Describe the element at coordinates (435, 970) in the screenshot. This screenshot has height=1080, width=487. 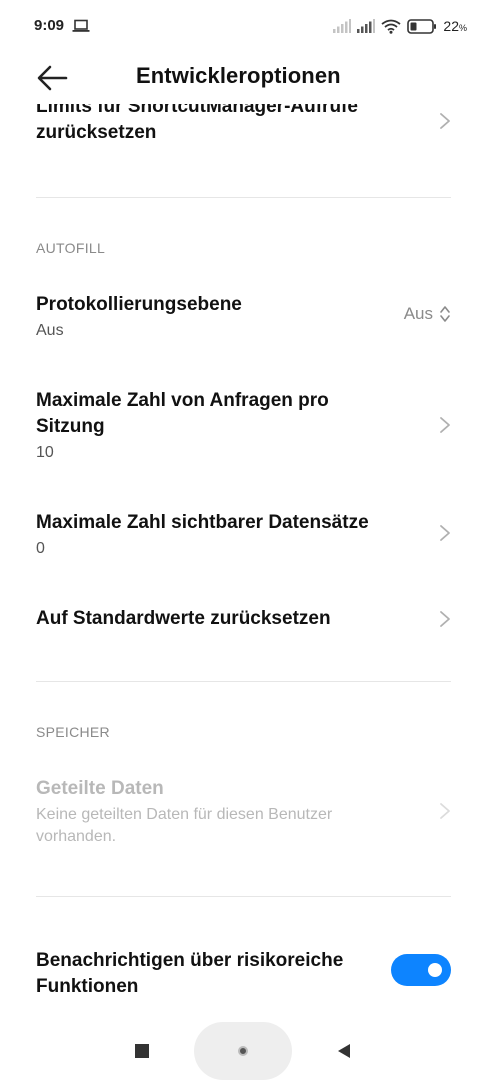
I see `toggle-knob` at that location.